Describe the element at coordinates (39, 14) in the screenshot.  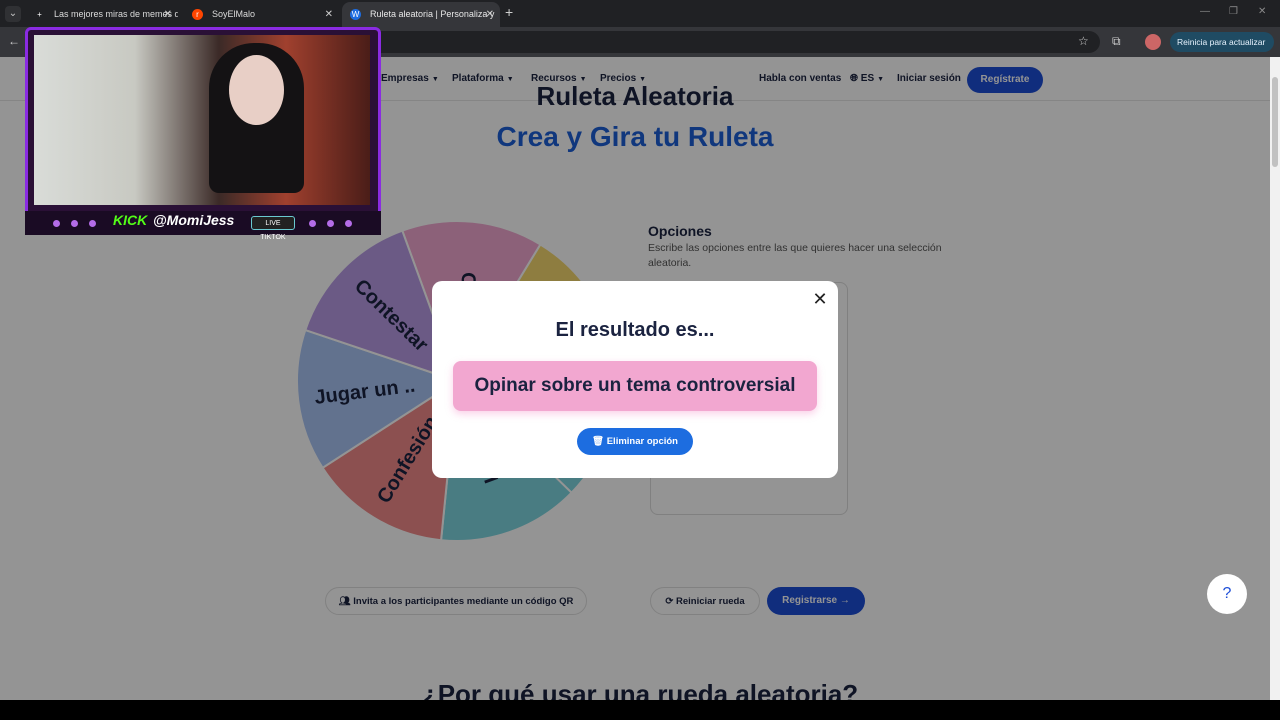
I see `tab-favicon-icon: +` at that location.